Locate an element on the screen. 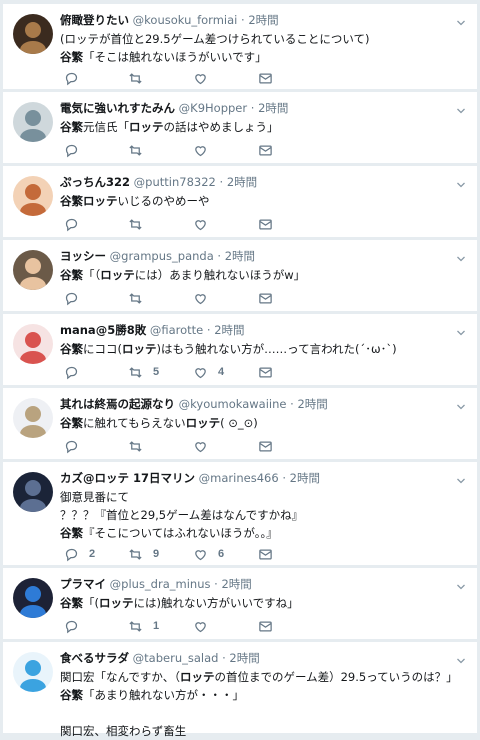 The height and width of the screenshot is (740, 480). tweet-line: 谷繁「（ロッテには）あまり触れないほうがw」 is located at coordinates (264, 275).